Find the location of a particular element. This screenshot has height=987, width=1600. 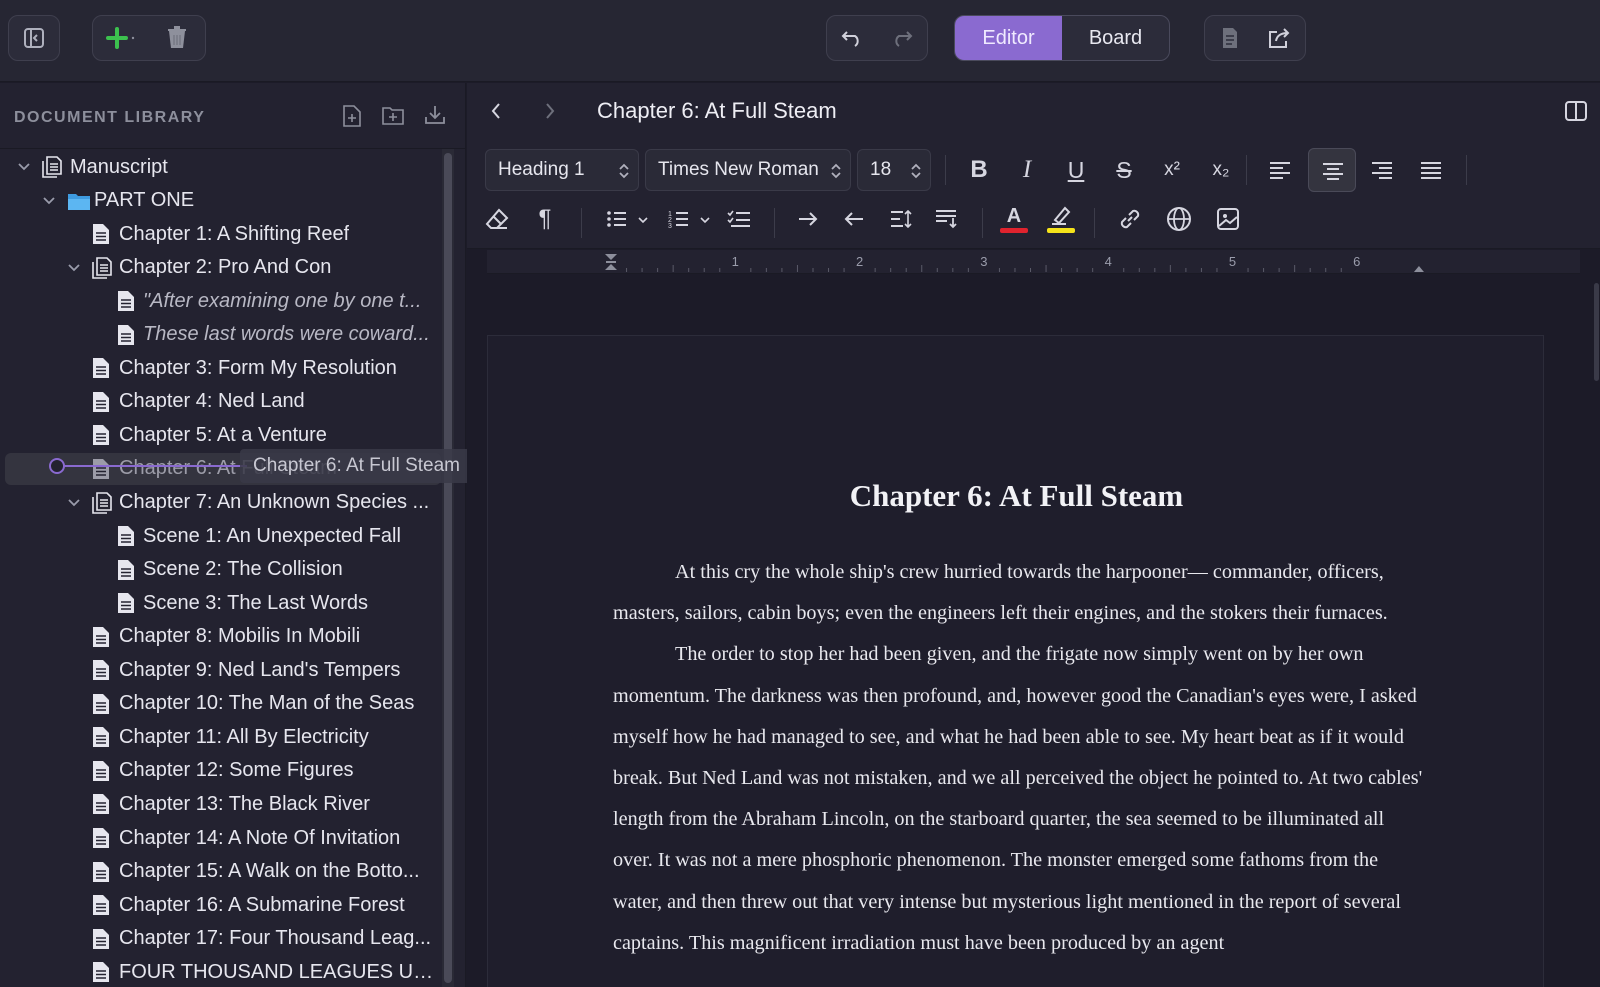

line-spacing-button is located at coordinates (901, 219).